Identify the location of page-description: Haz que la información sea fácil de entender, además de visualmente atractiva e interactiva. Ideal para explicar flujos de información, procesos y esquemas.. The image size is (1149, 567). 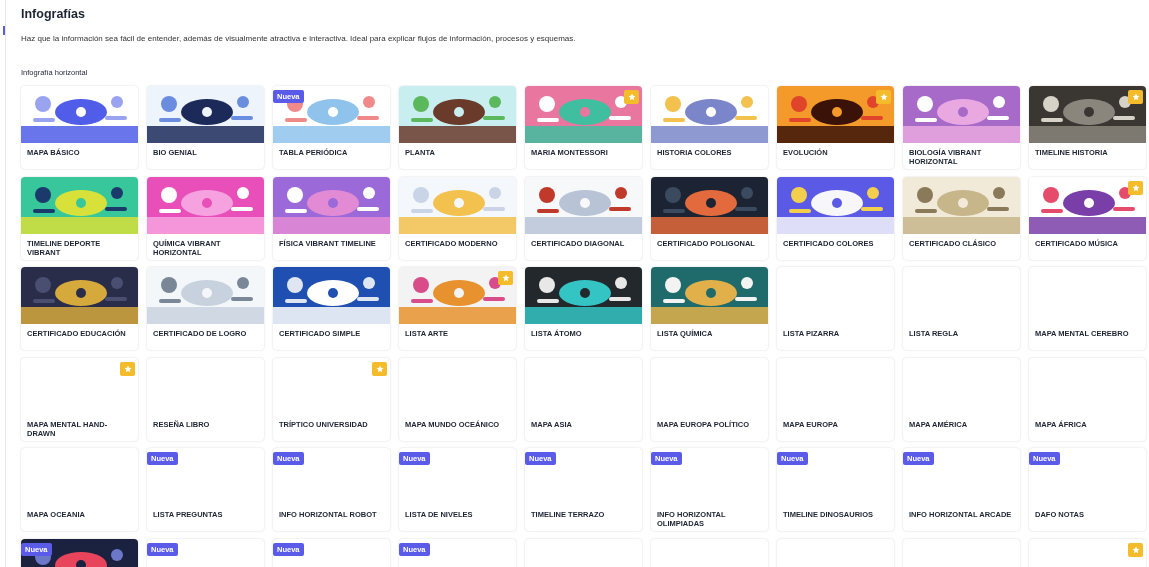
(299, 38).